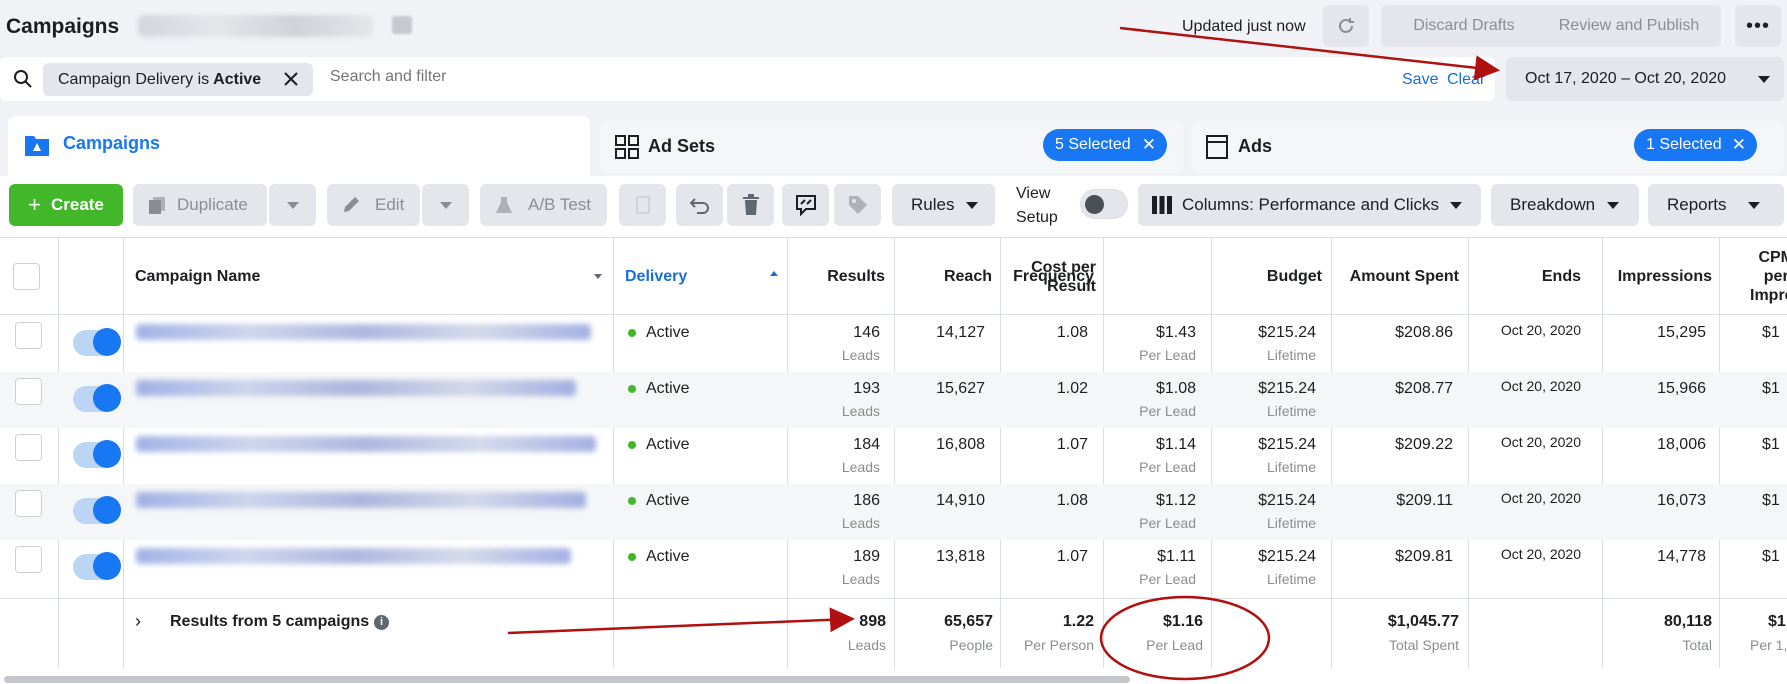 This screenshot has width=1787, height=684. What do you see at coordinates (402, 25) in the screenshot?
I see `account-icon-redacted` at bounding box center [402, 25].